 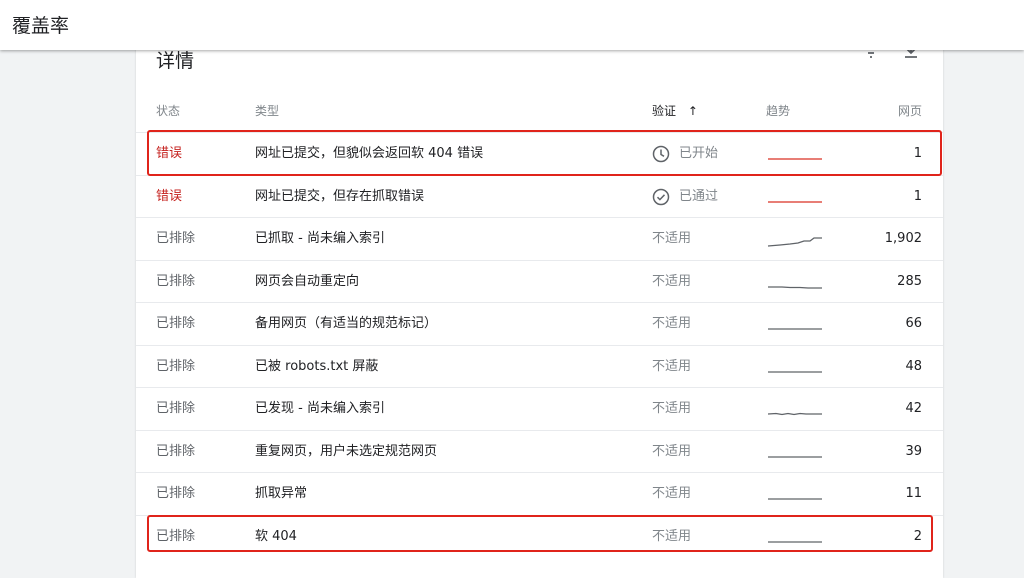 What do you see at coordinates (909, 281) in the screenshot?
I see `row-pages: 285` at bounding box center [909, 281].